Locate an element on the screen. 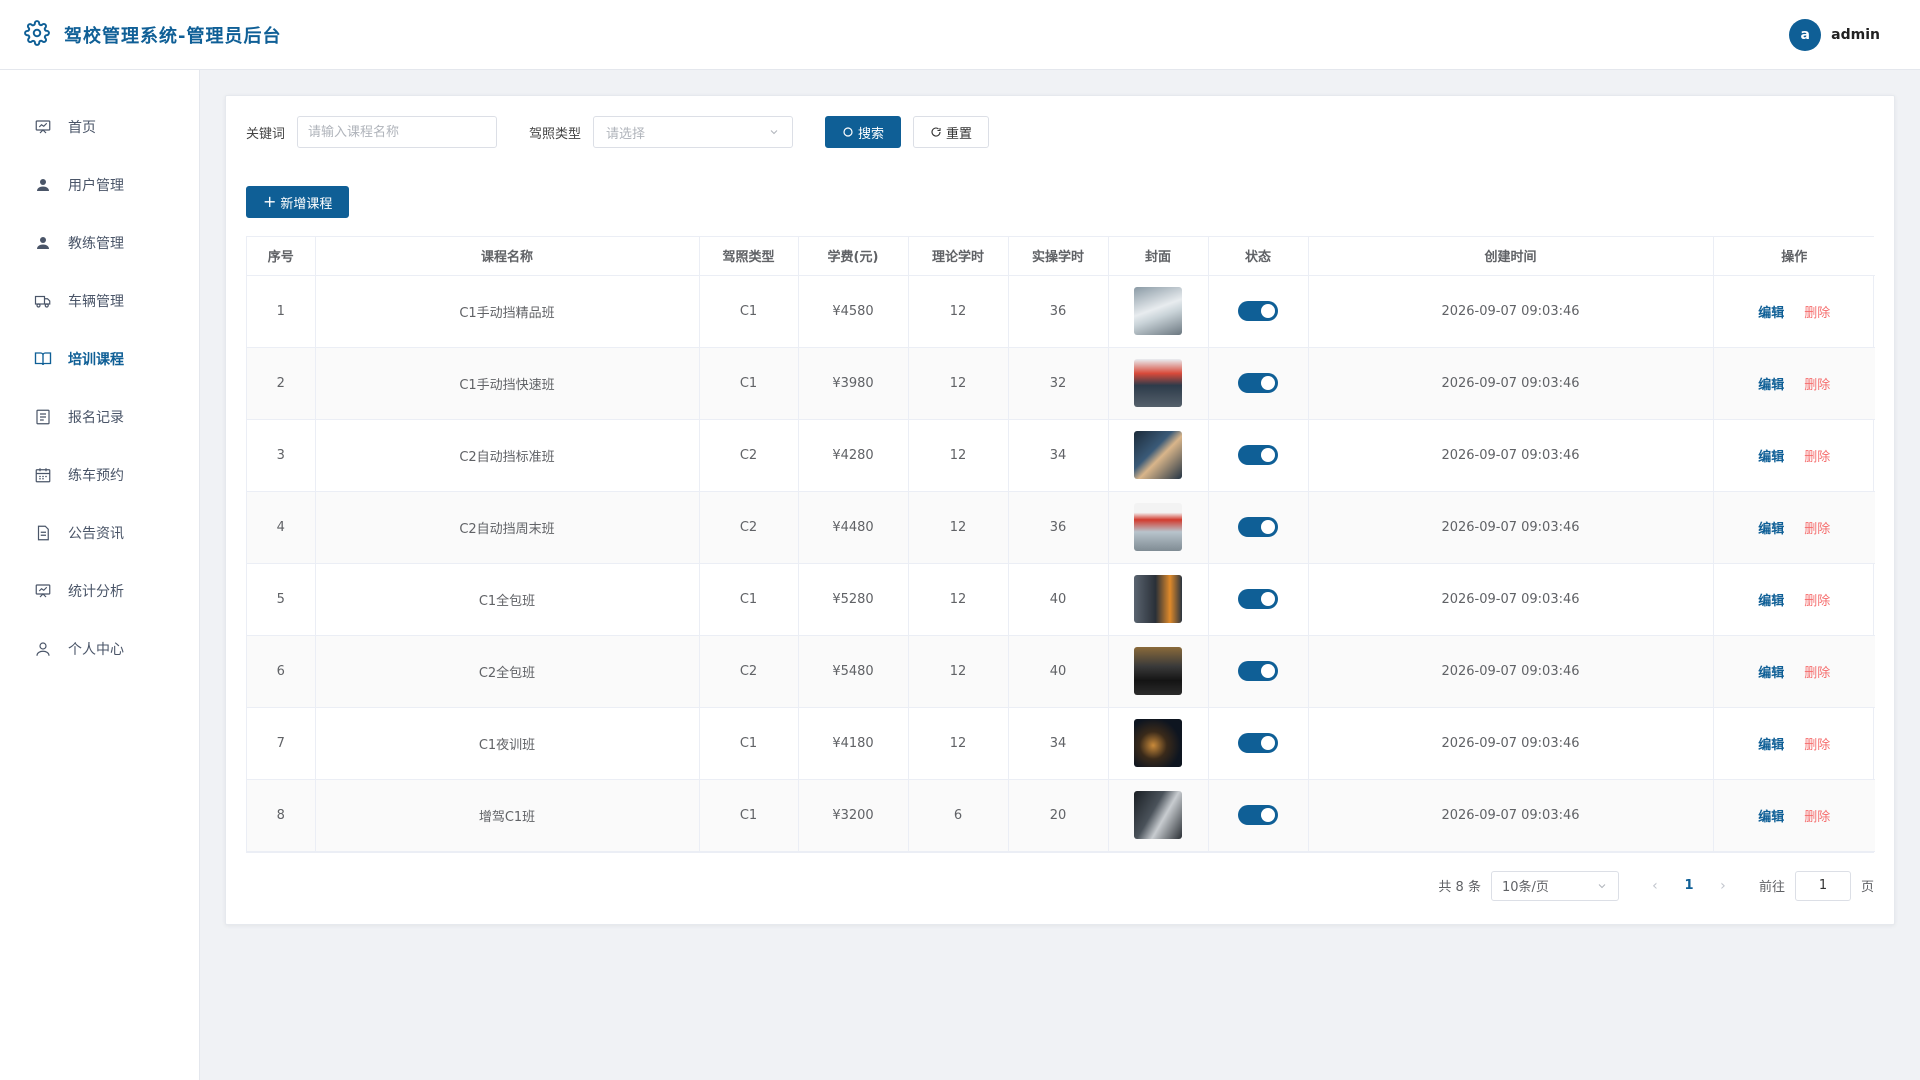 The width and height of the screenshot is (1920, 1080). sidebar-item-coaches: 教练管理 is located at coordinates (99, 243).